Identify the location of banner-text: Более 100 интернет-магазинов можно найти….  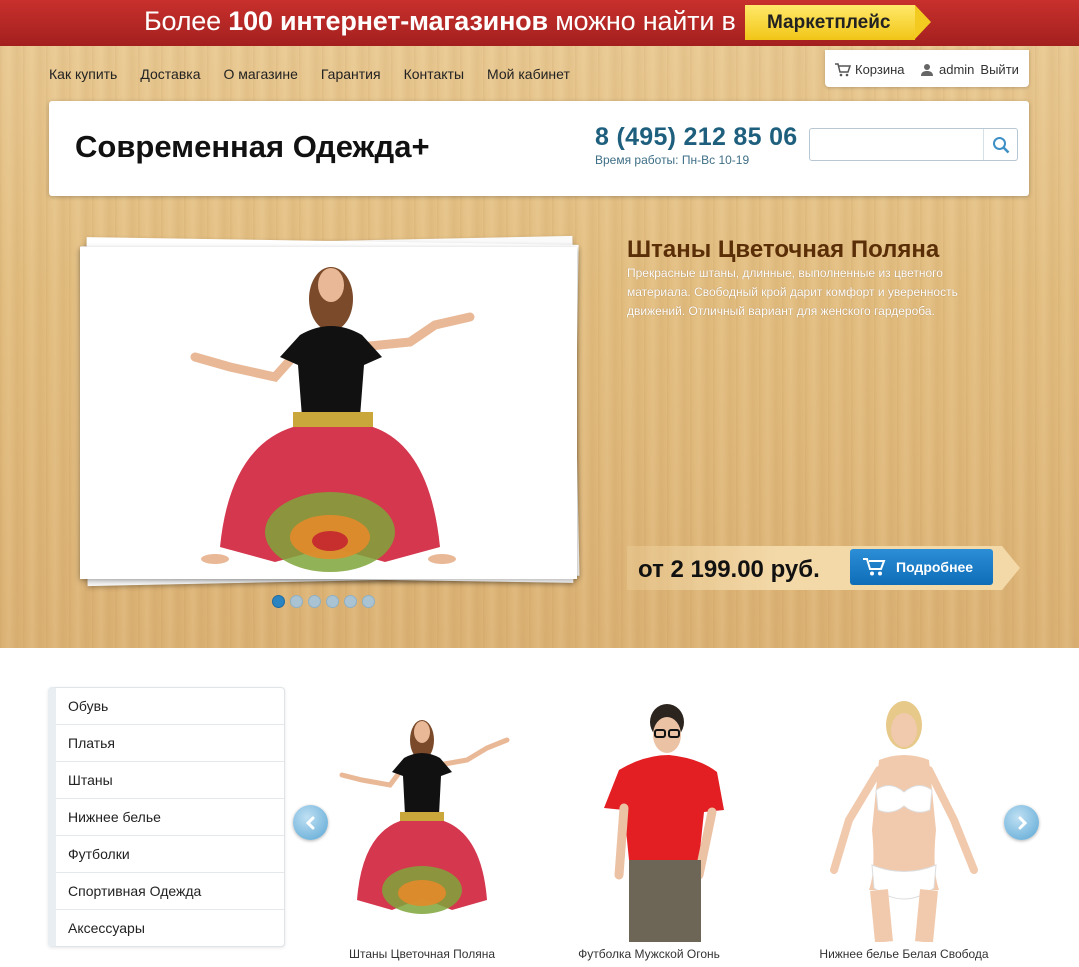
(440, 21).